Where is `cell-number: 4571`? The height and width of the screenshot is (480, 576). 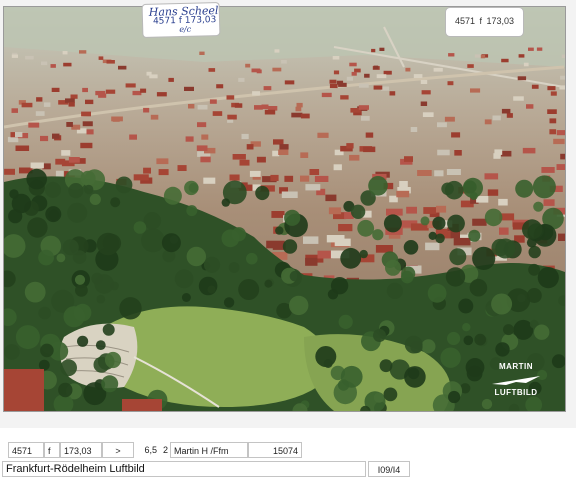
cell-number: 4571 is located at coordinates (26, 450).